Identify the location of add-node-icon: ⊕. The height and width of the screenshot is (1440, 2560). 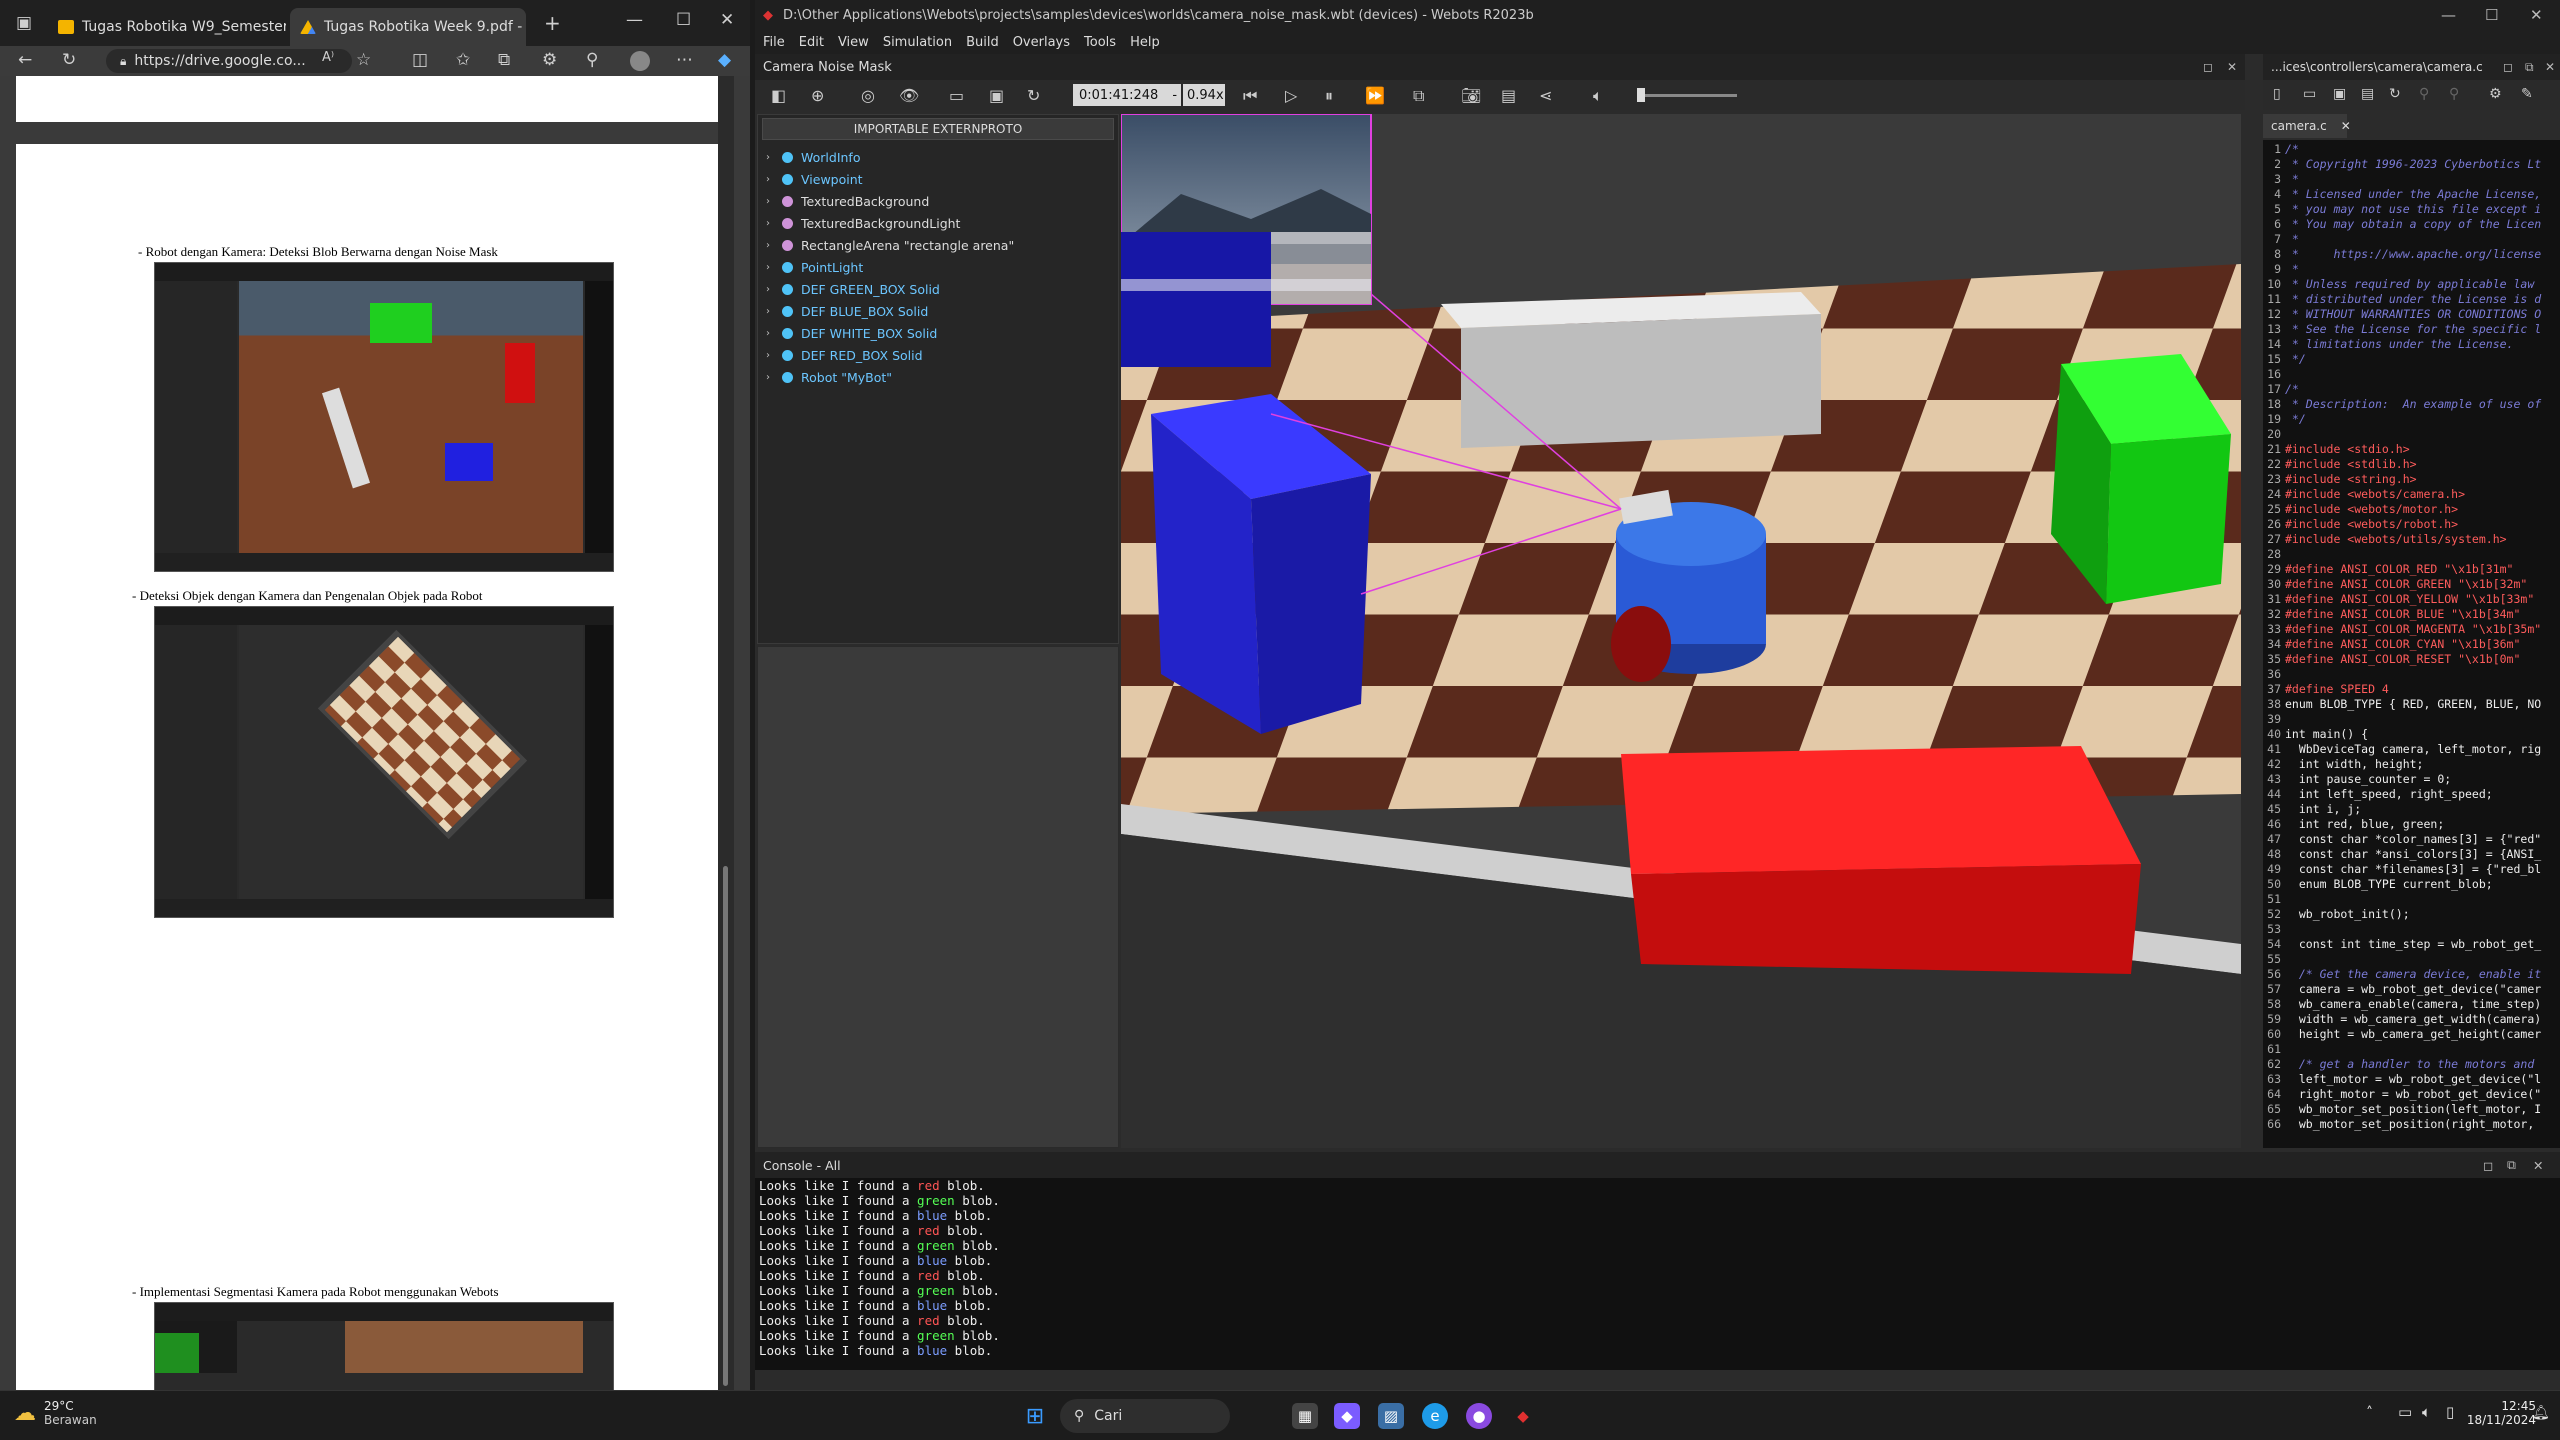
(817, 95).